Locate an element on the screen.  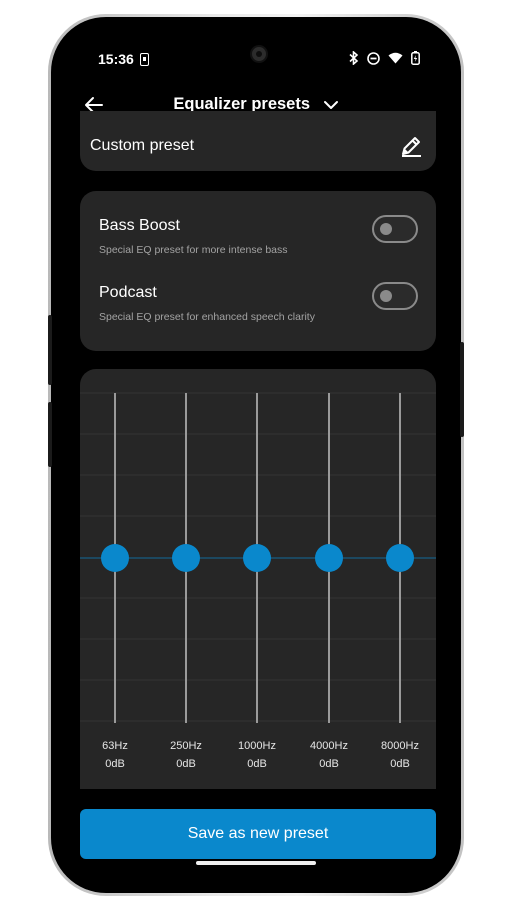
bass-boost-toggle is located at coordinates (395, 229).